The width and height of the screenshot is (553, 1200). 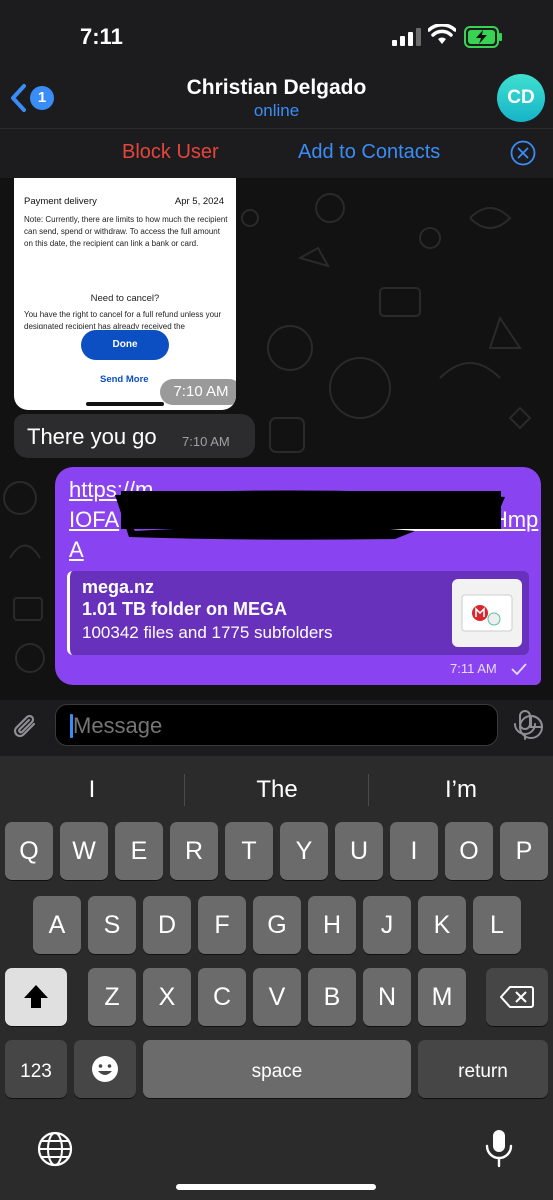 I want to click on key-b: B, so click(x=332, y=997).